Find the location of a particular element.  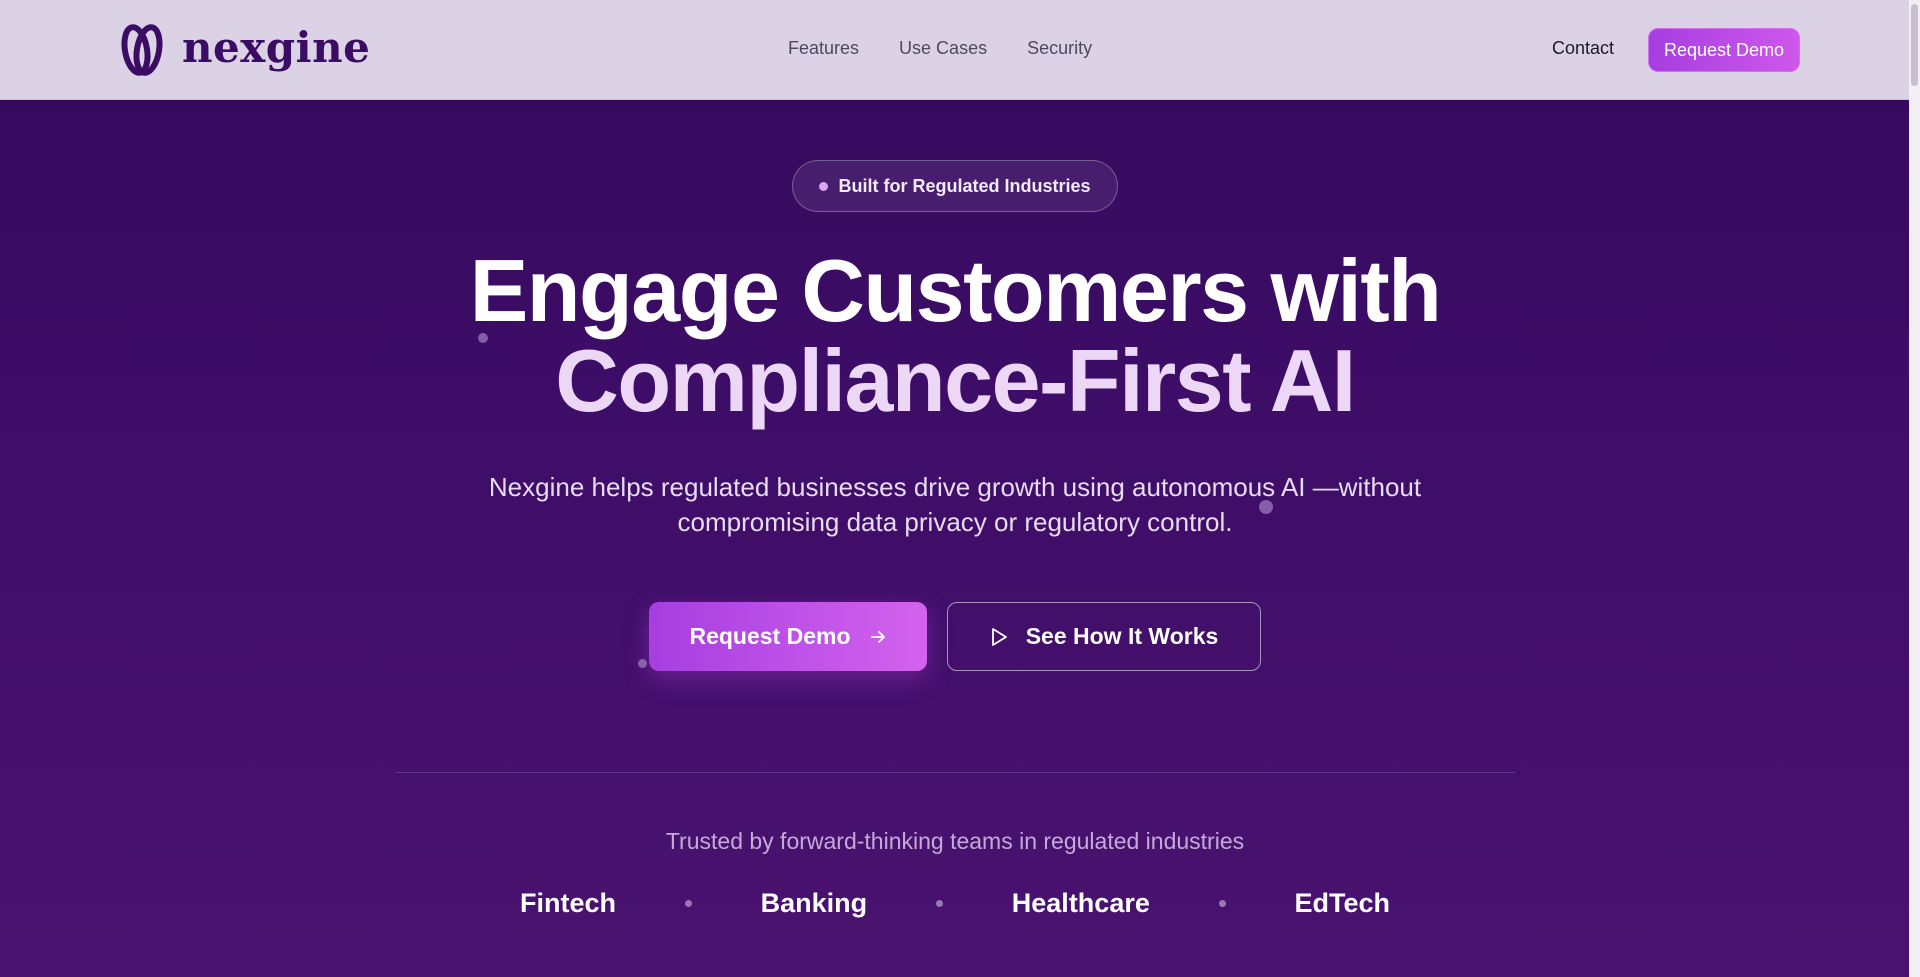

industries-list: Fintech Banking Healthcare EdTech is located at coordinates (955, 903).